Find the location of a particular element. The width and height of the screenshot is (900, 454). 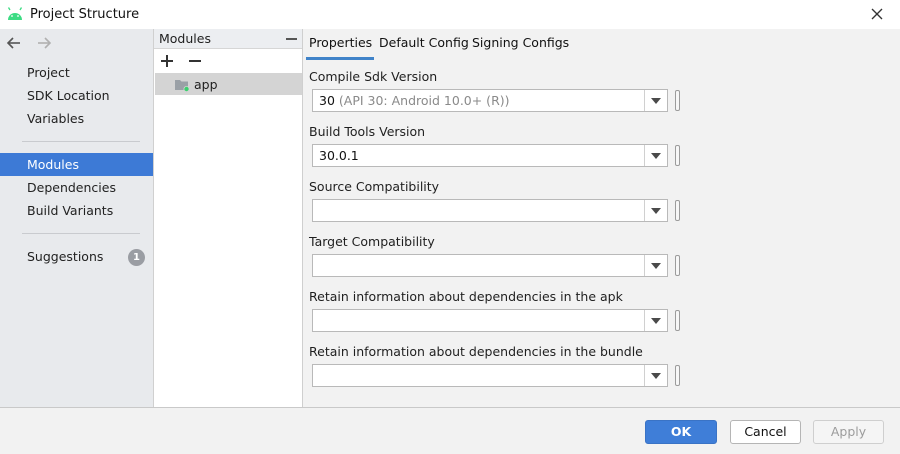

target-compatibility-combo is located at coordinates (490, 265).